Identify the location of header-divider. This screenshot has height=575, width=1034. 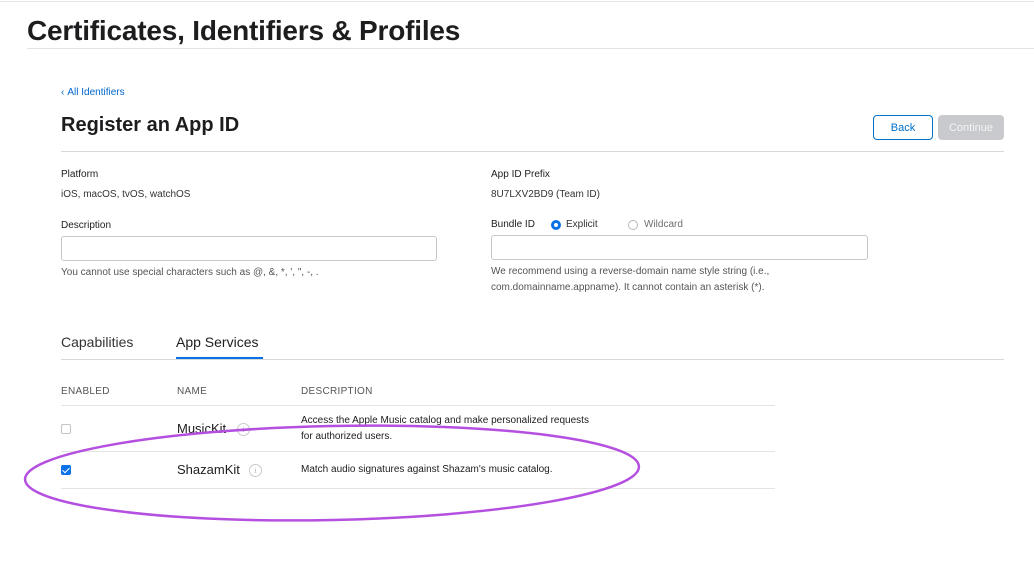
(530, 48).